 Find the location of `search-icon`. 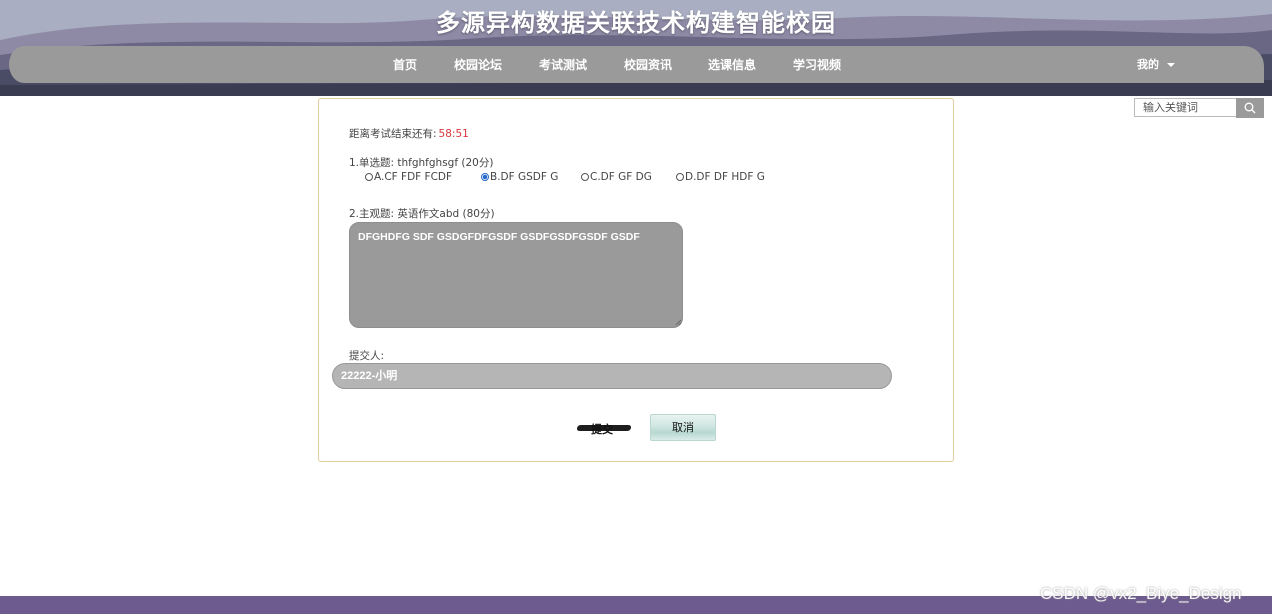

search-icon is located at coordinates (1250, 108).